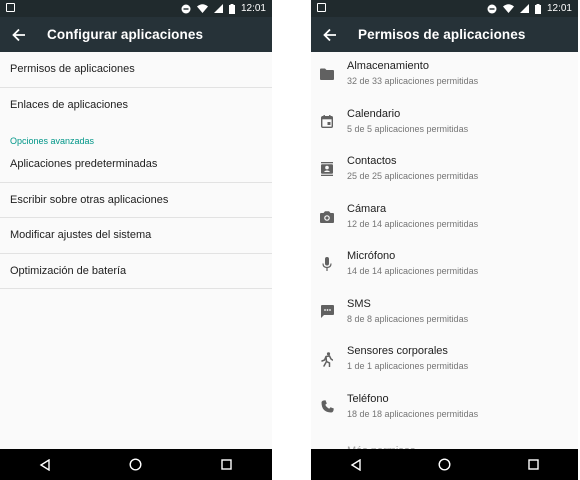  What do you see at coordinates (408, 366) in the screenshot?
I see `permission-count: 1 de 1 aplicaciones permitidas` at bounding box center [408, 366].